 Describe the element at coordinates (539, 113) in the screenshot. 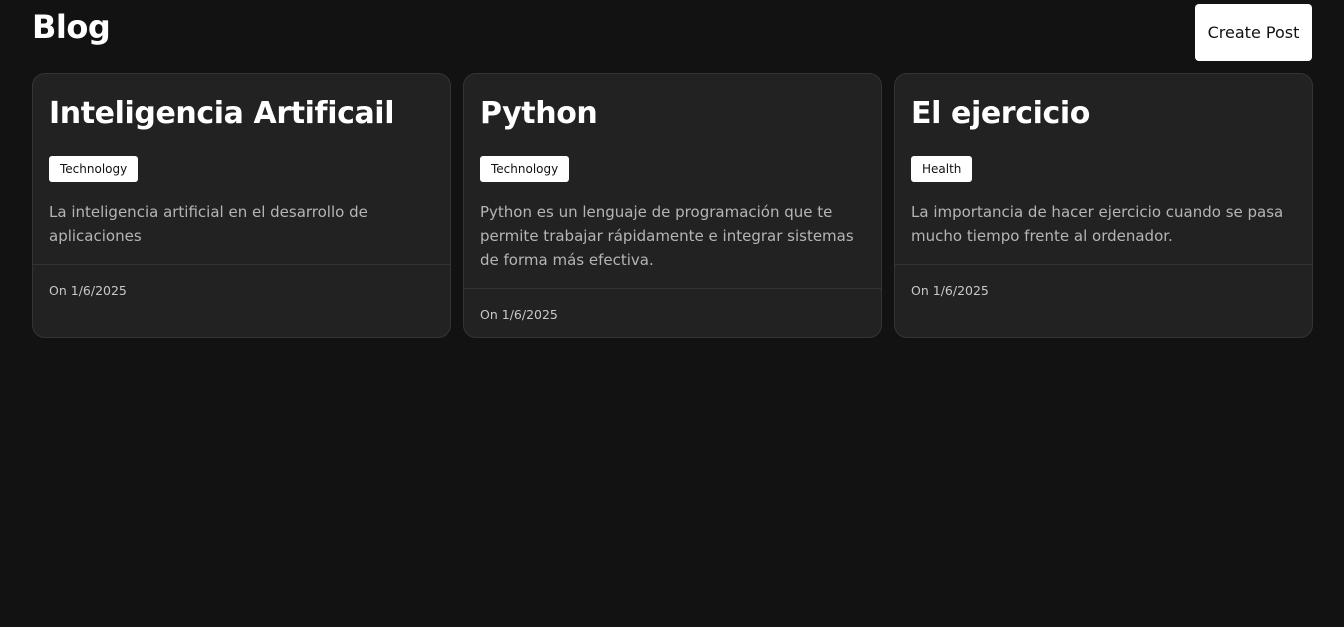

I see `post-title: Python` at that location.